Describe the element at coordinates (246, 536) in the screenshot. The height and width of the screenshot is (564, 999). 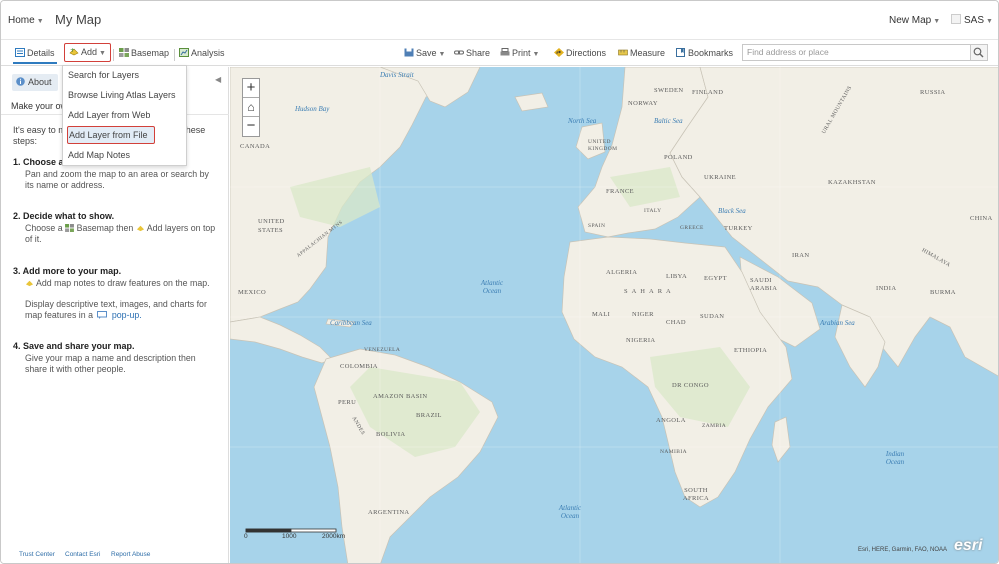
I see `scale-label: 0` at that location.